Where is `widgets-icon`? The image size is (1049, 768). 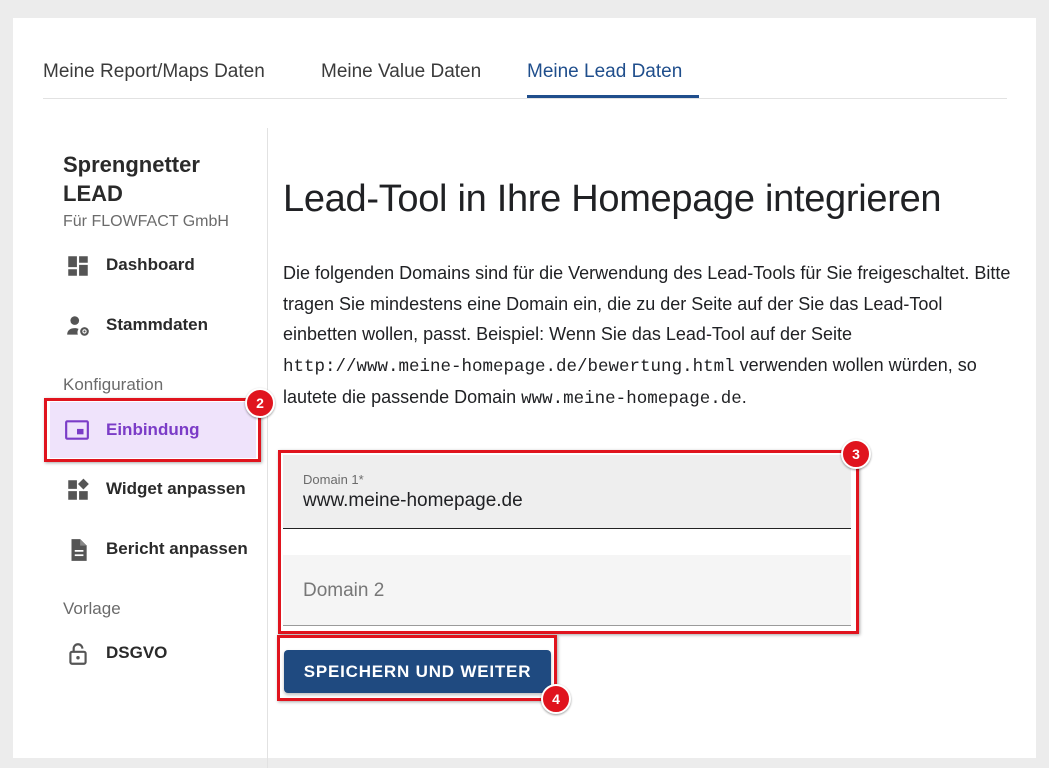
widgets-icon is located at coordinates (78, 489).